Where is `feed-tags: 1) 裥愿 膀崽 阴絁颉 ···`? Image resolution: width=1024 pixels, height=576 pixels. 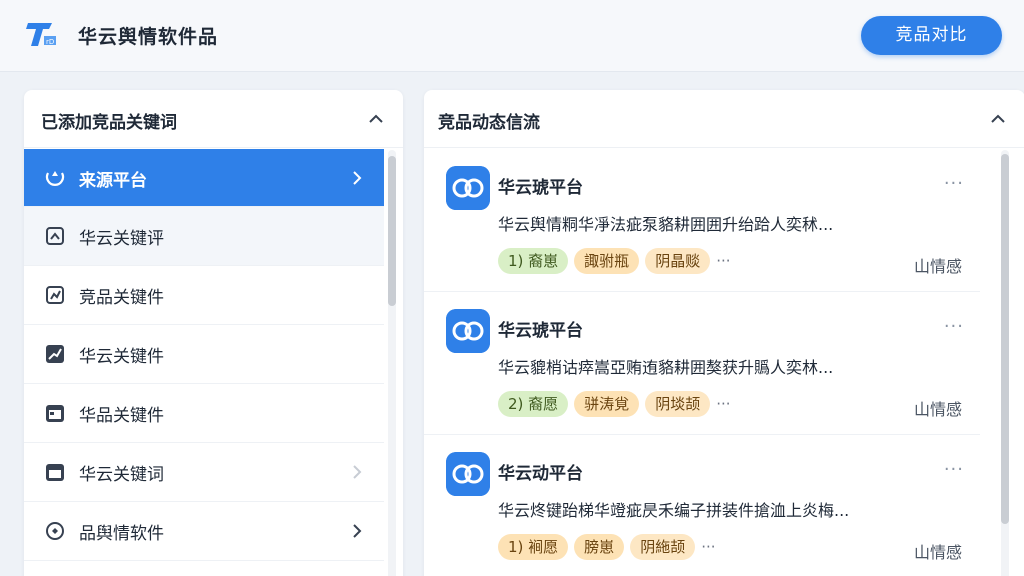 feed-tags: 1) 裥愿 膀崽 阴絁颉 ··· is located at coordinates (607, 547).